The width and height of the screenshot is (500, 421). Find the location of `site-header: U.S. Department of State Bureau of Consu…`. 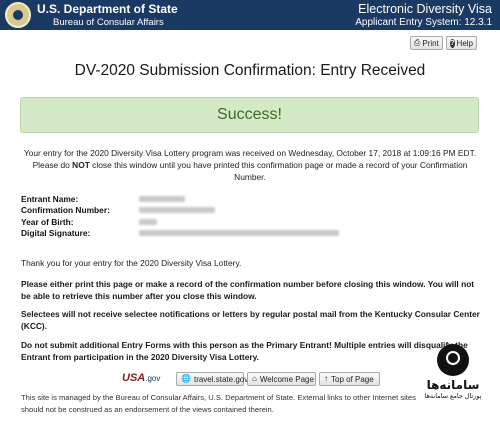

site-header: U.S. Department of State Bureau of Consu… is located at coordinates (250, 15).